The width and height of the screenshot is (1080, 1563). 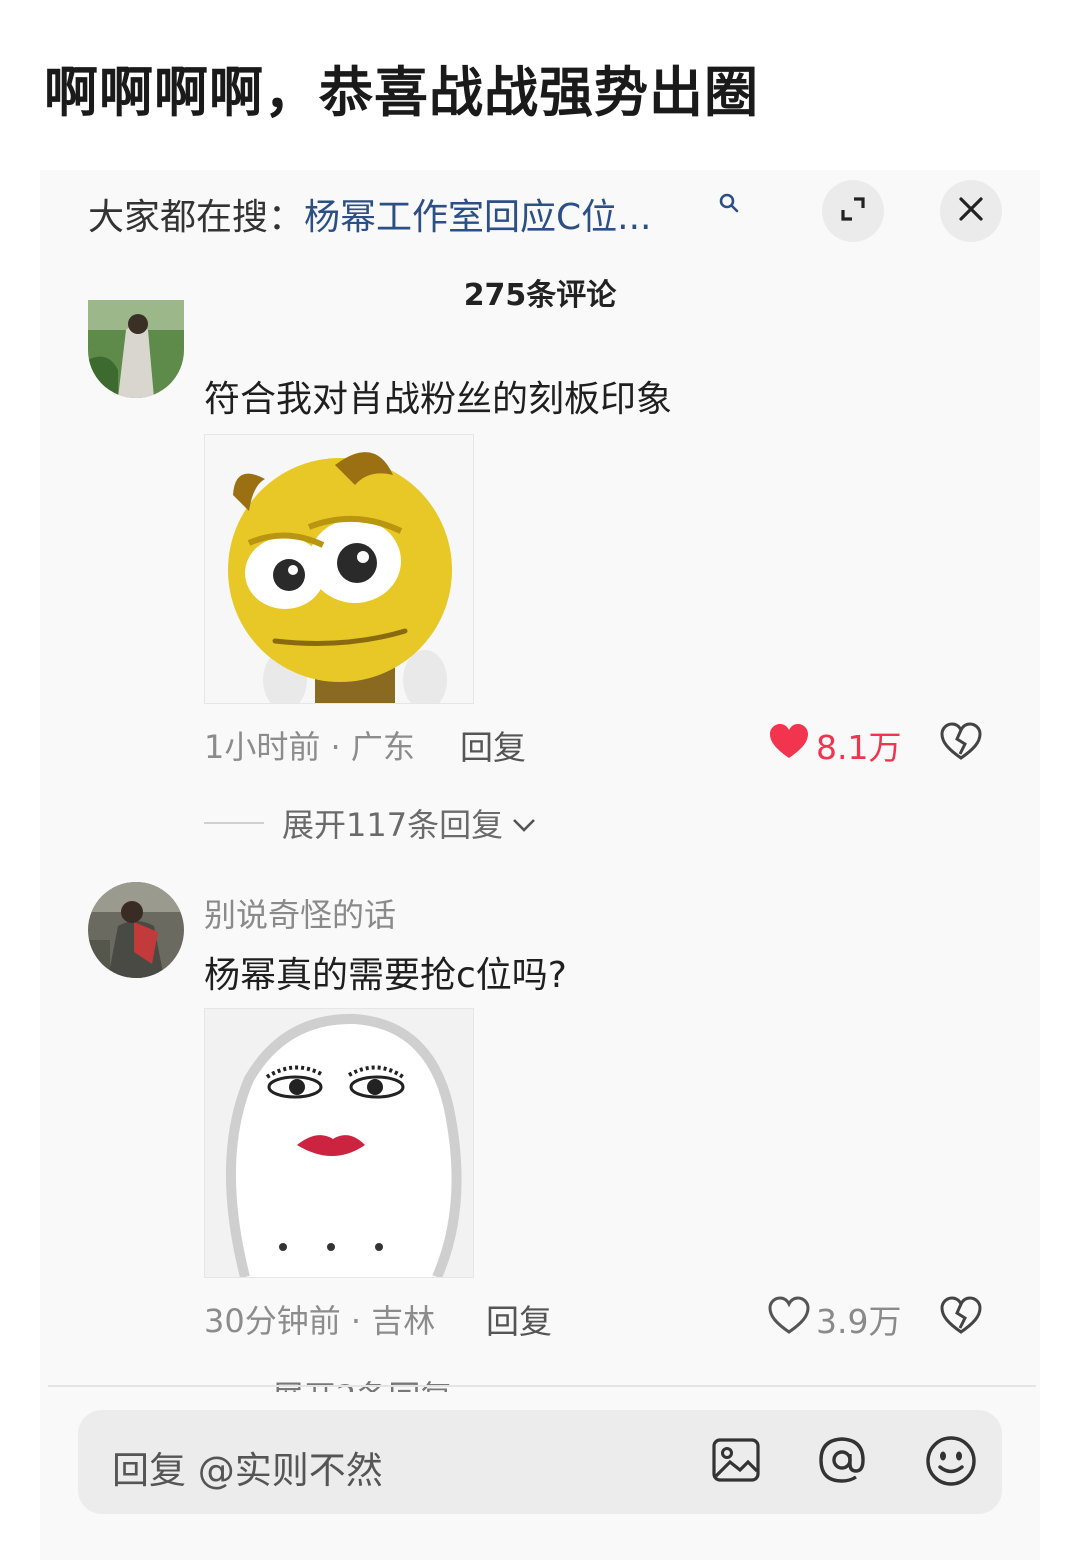 I want to click on at-icon, so click(x=842, y=1462).